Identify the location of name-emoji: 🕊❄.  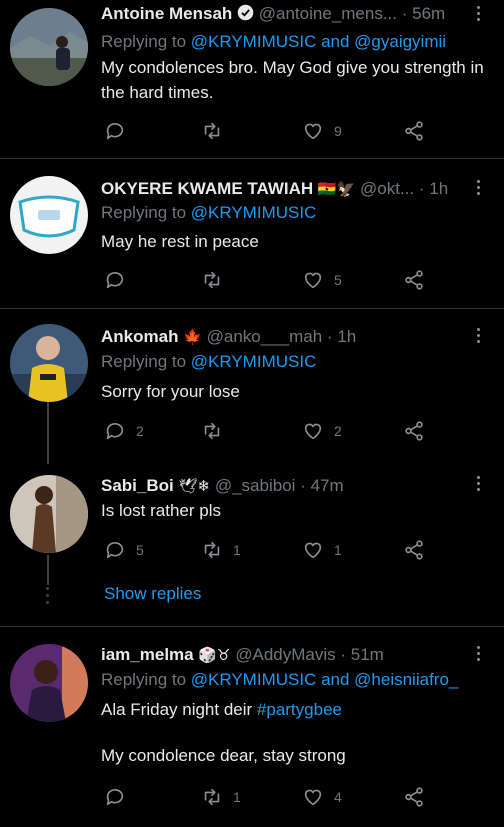
(194, 486).